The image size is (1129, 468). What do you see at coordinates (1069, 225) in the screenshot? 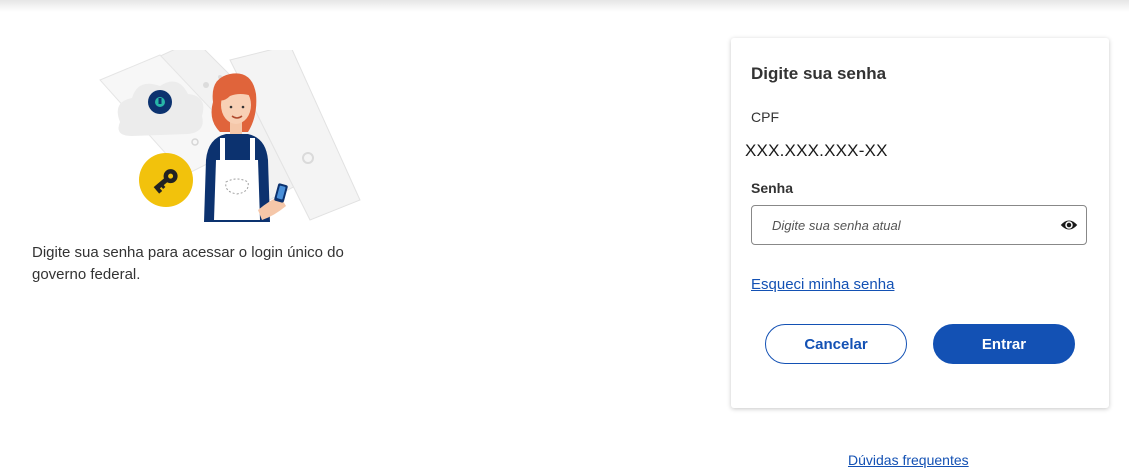
I see `eye-icon` at bounding box center [1069, 225].